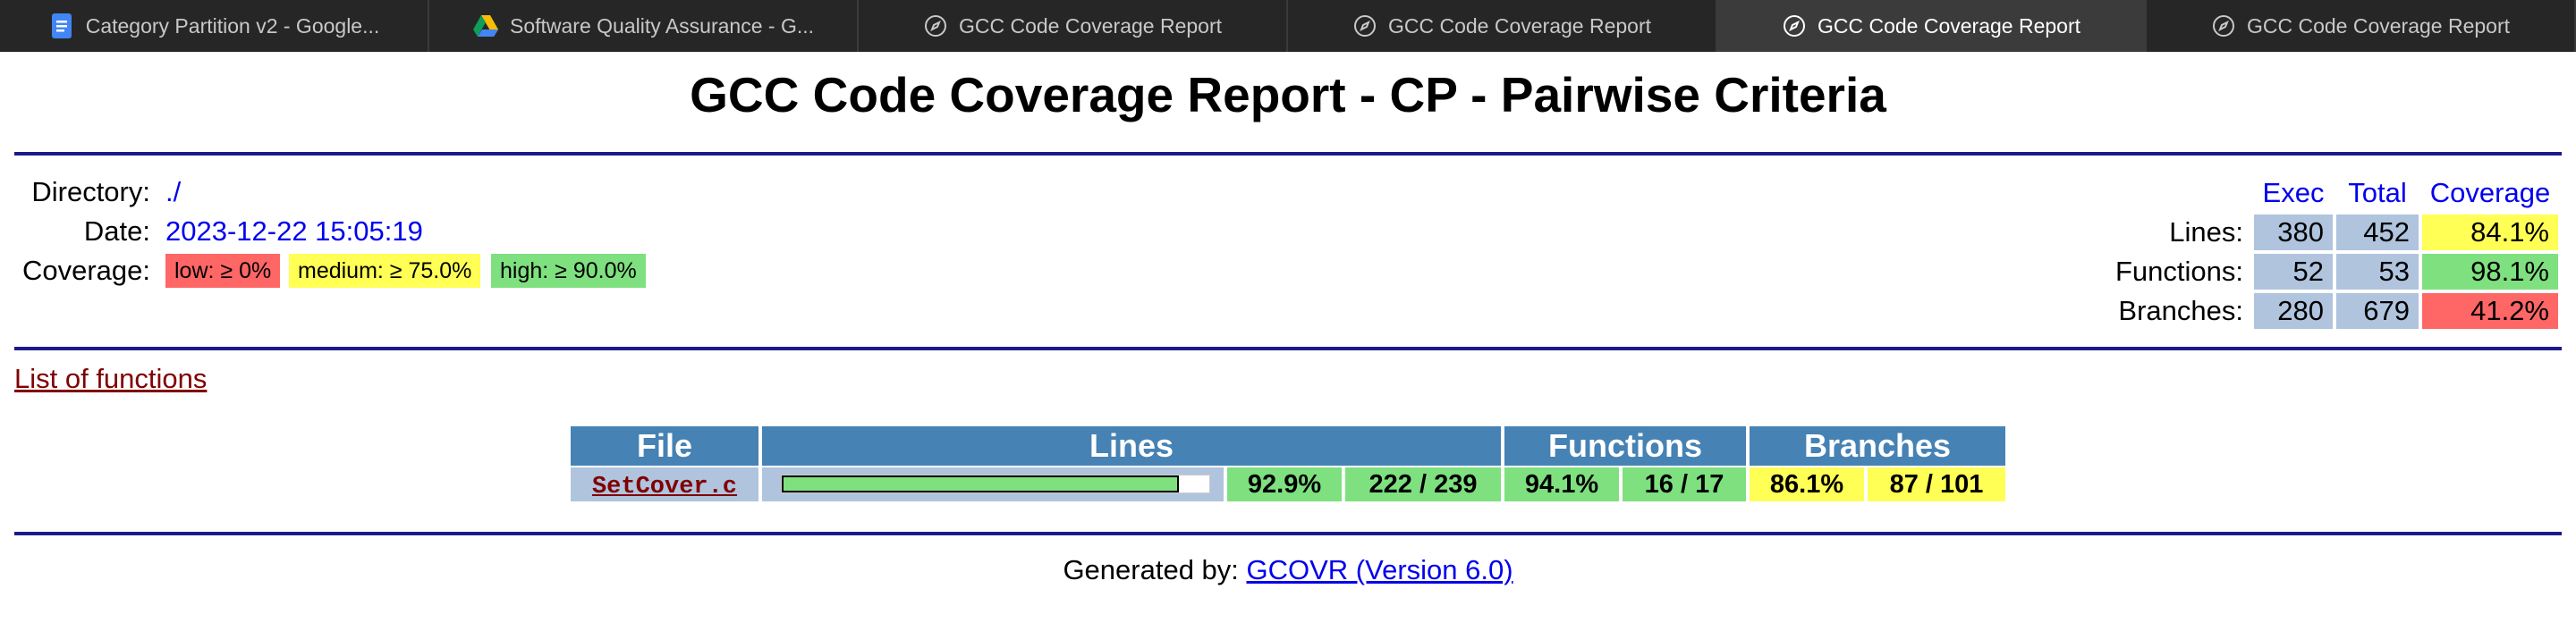  Describe the element at coordinates (1807, 484) in the screenshot. I see `branches-percent-cell: 86.1%` at that location.